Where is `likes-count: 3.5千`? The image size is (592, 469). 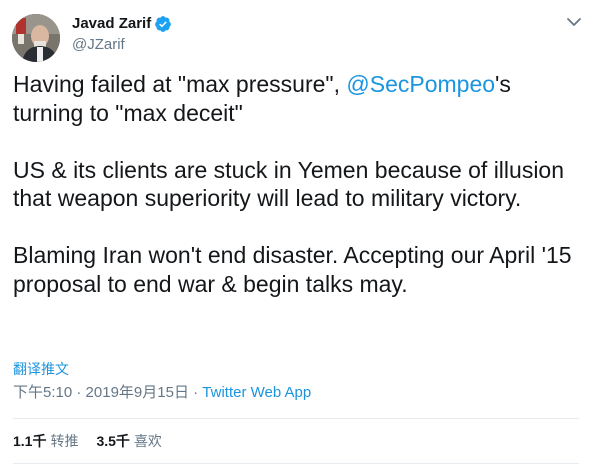 likes-count: 3.5千 is located at coordinates (113, 441).